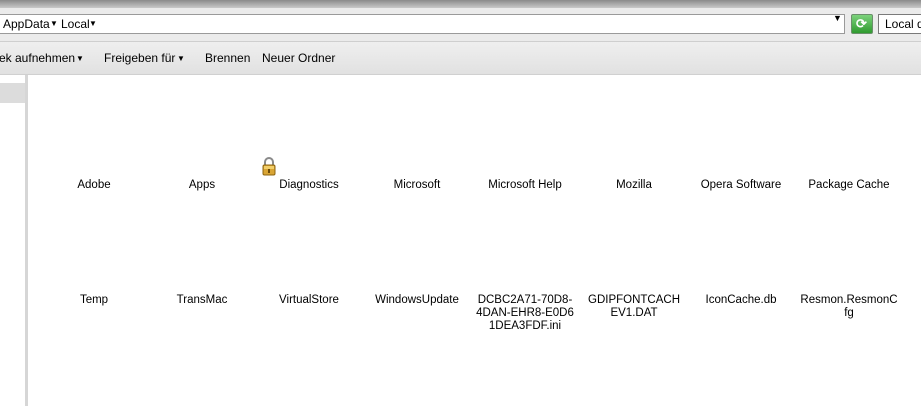 The image size is (921, 406). I want to click on padlock-icon, so click(269, 166).